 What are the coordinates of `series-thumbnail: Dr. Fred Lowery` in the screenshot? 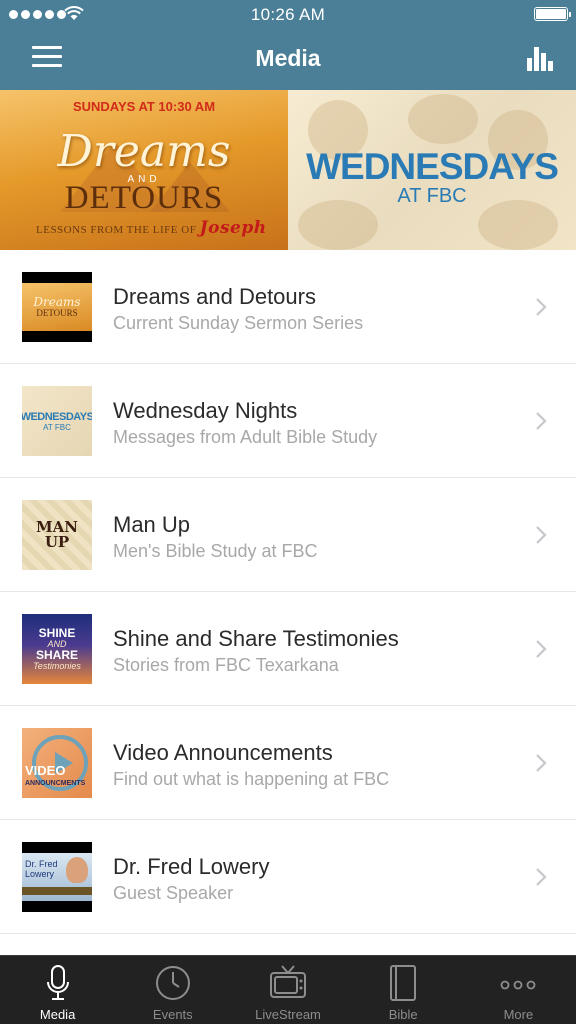 It's located at (57, 877).